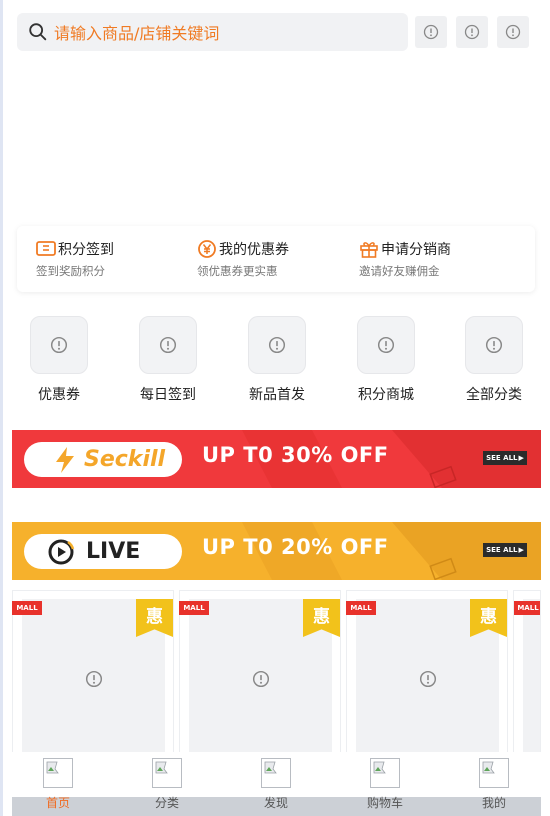 The image size is (550, 816). I want to click on category-label: 全部分类, so click(494, 395).